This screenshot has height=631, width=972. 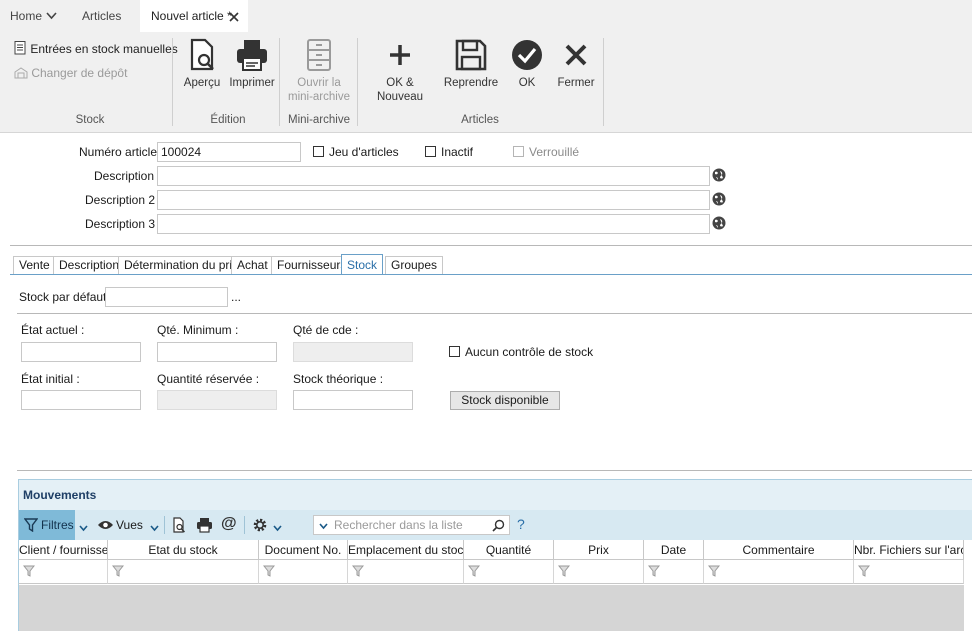 What do you see at coordinates (353, 352) in the screenshot?
I see `qte-cde-field` at bounding box center [353, 352].